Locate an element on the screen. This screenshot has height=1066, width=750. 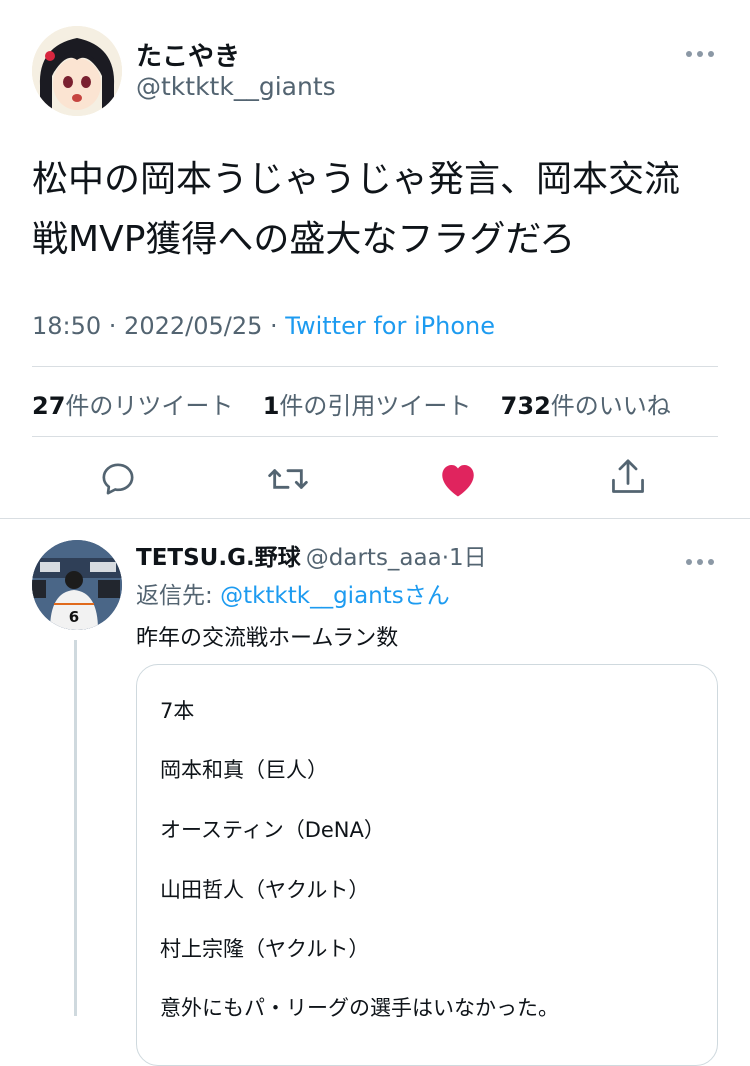
anime-girl-avatar-icon is located at coordinates (77, 71).